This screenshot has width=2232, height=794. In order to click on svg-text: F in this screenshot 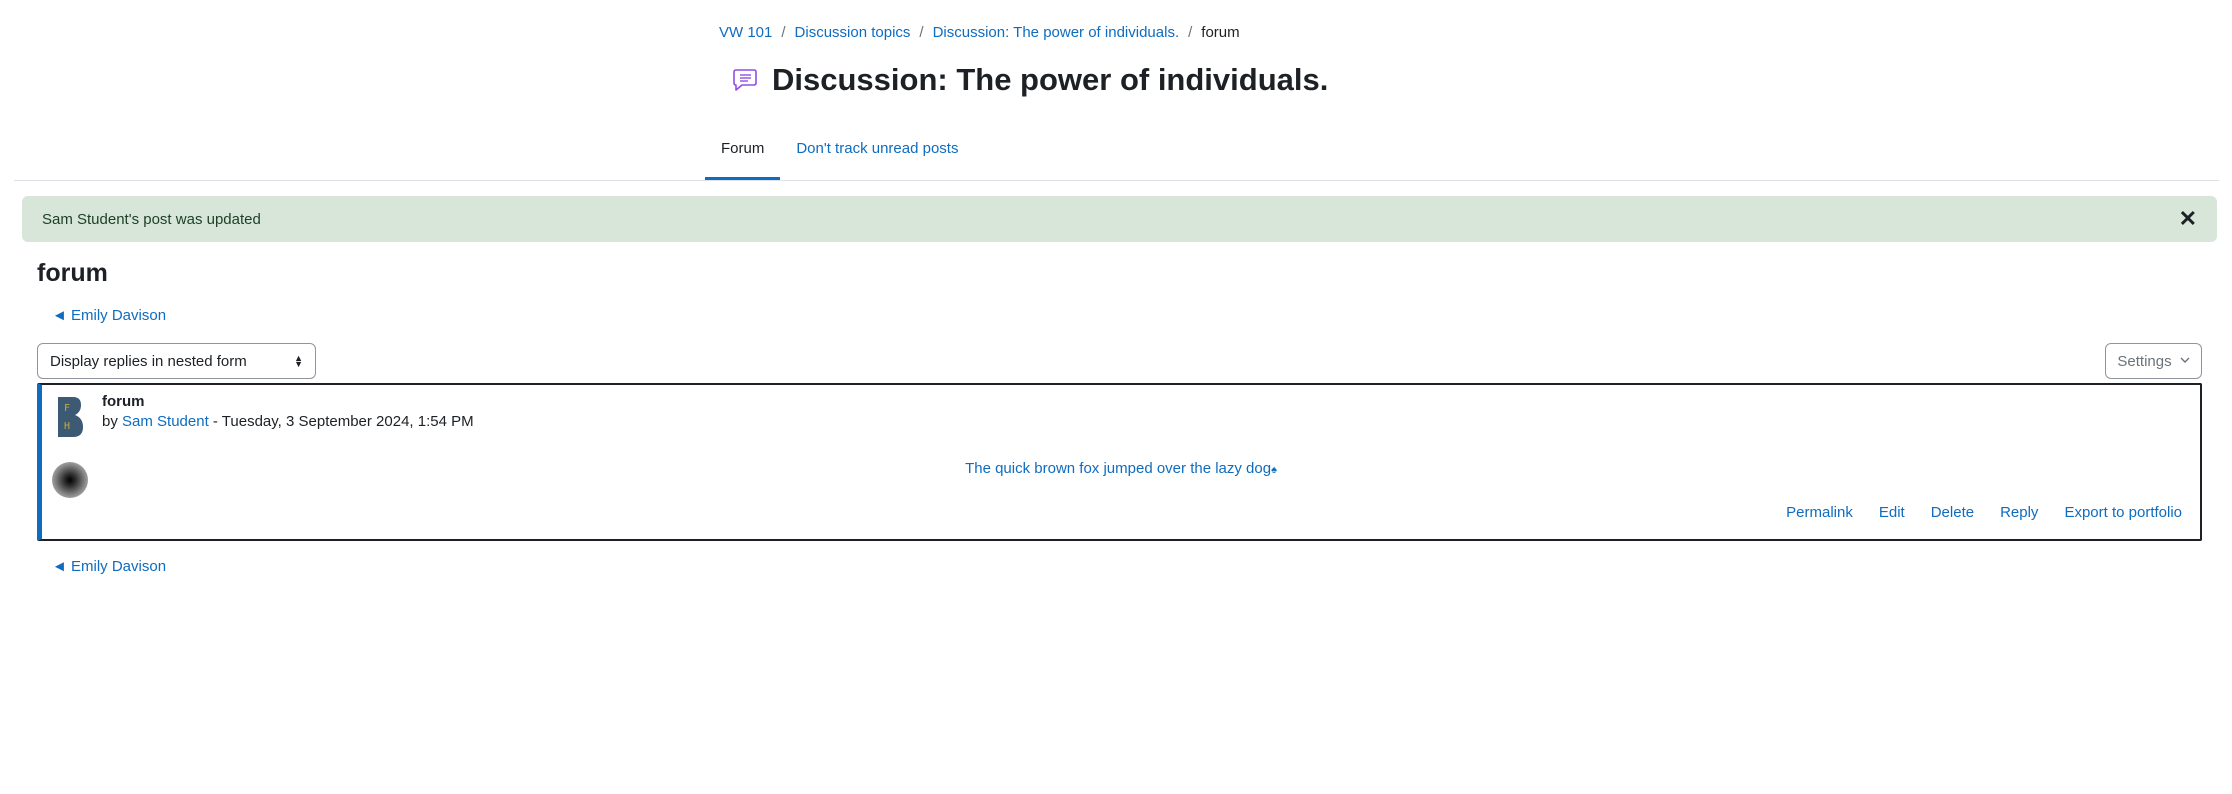, I will do `click(67, 408)`.